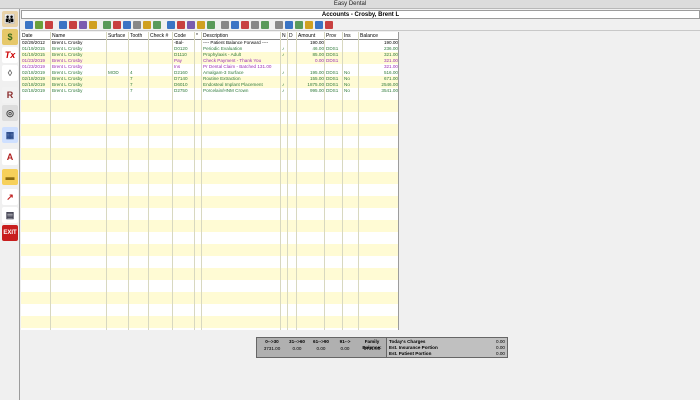  Describe the element at coordinates (334, 36) in the screenshot. I see `column-header: Prov` at that location.